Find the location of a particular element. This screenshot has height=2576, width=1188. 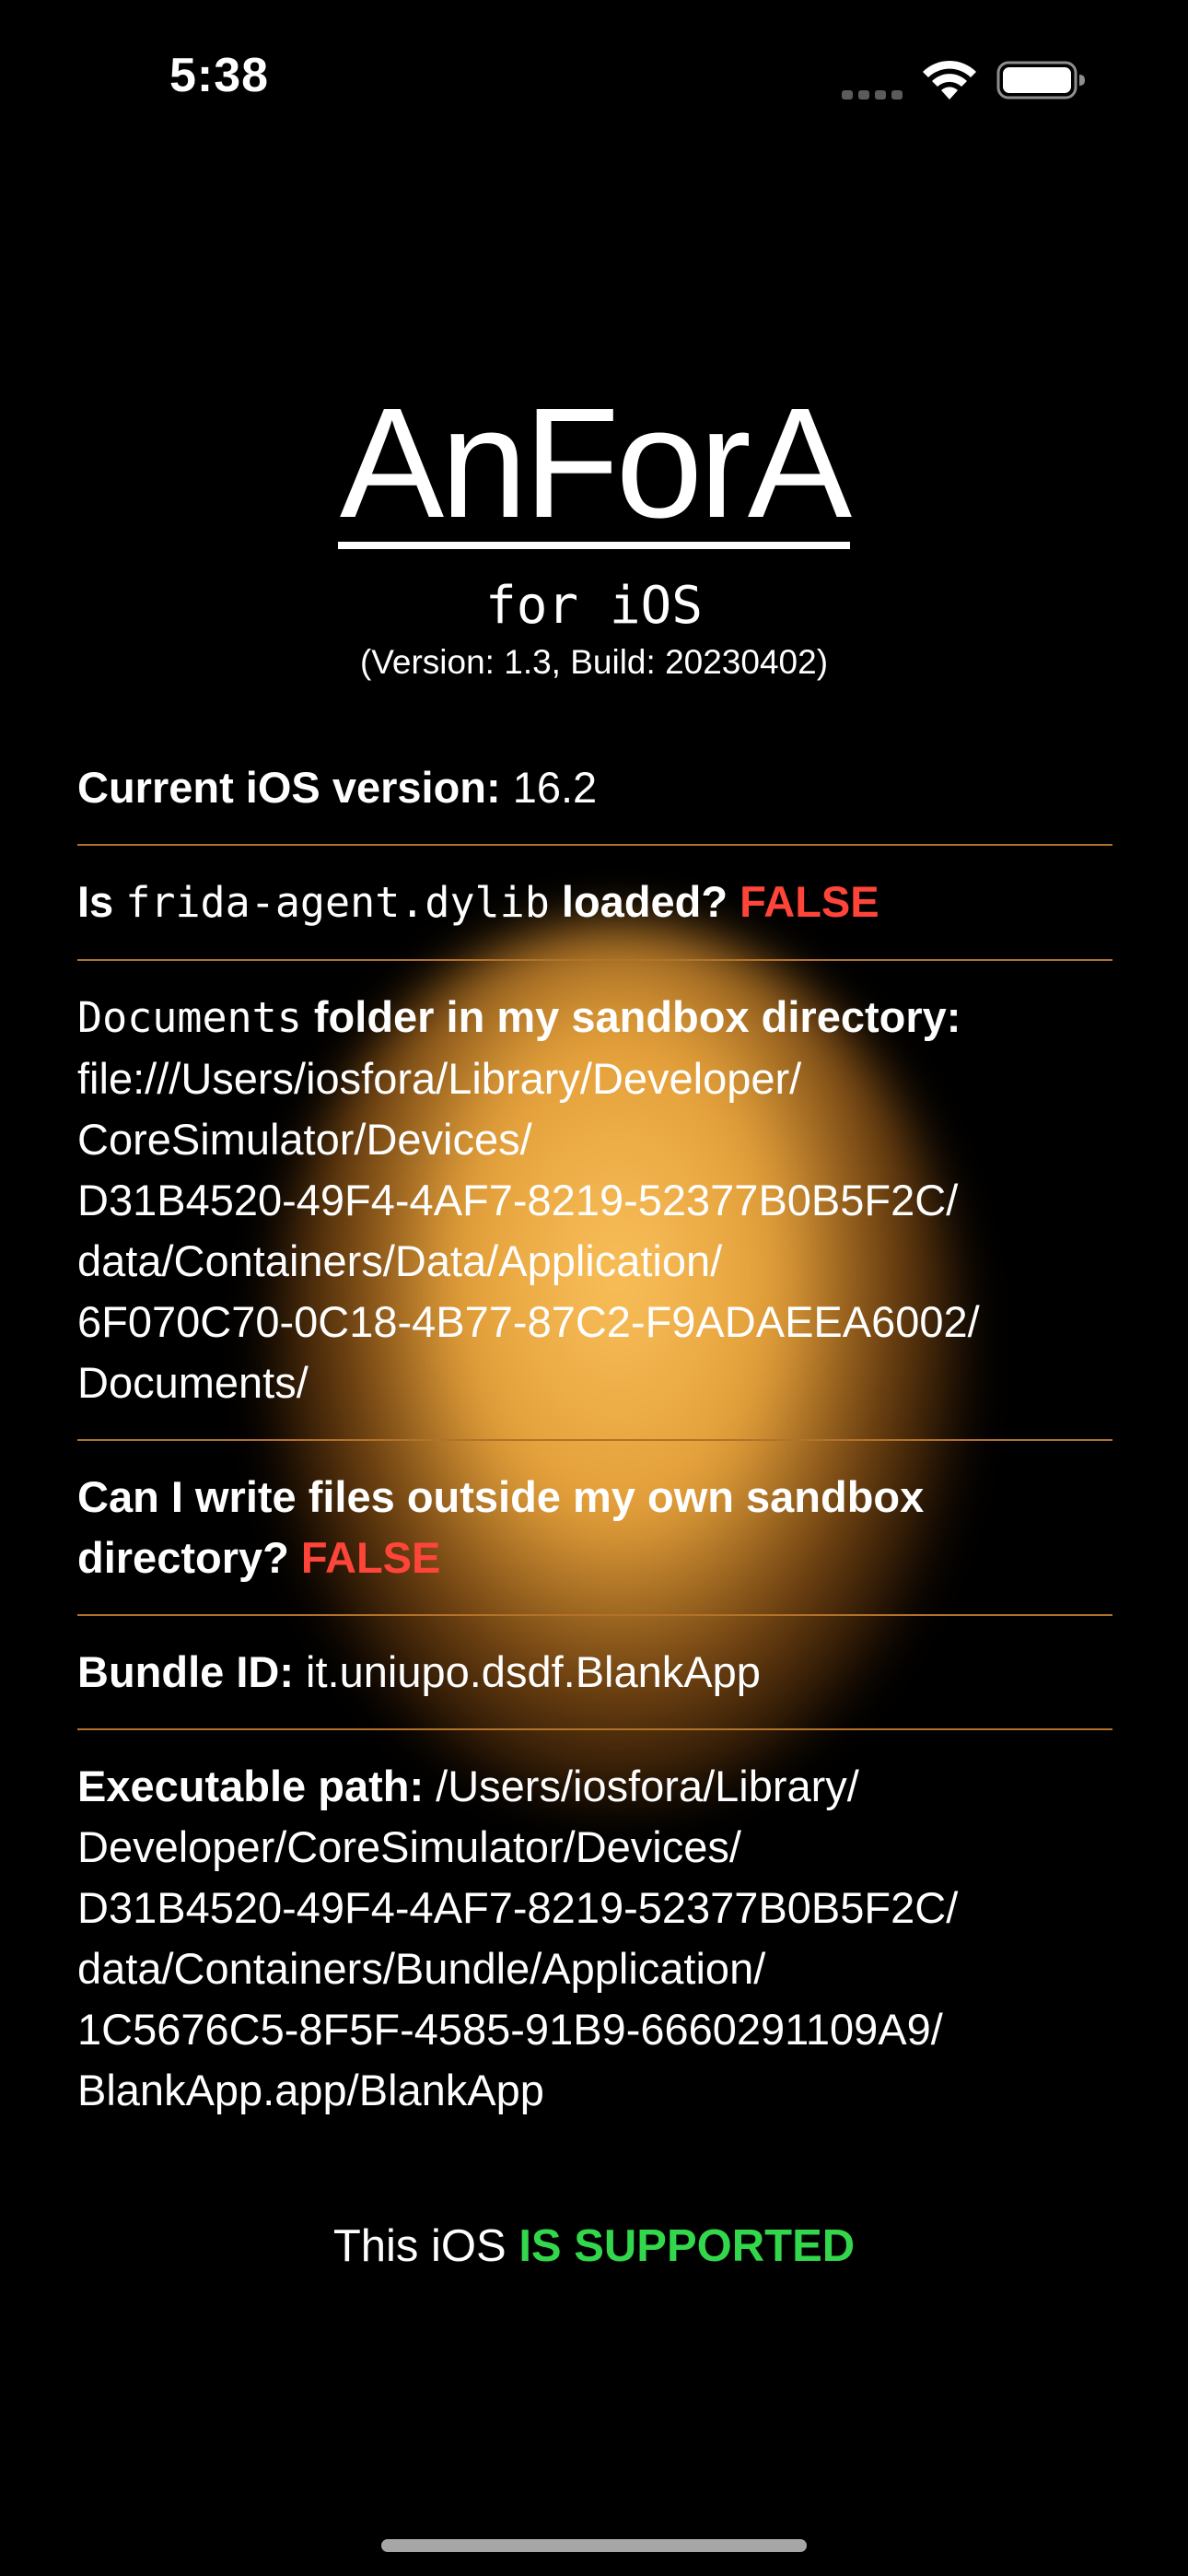

write-outside-label: Can I write files outside my own sandbox is located at coordinates (501, 1496).